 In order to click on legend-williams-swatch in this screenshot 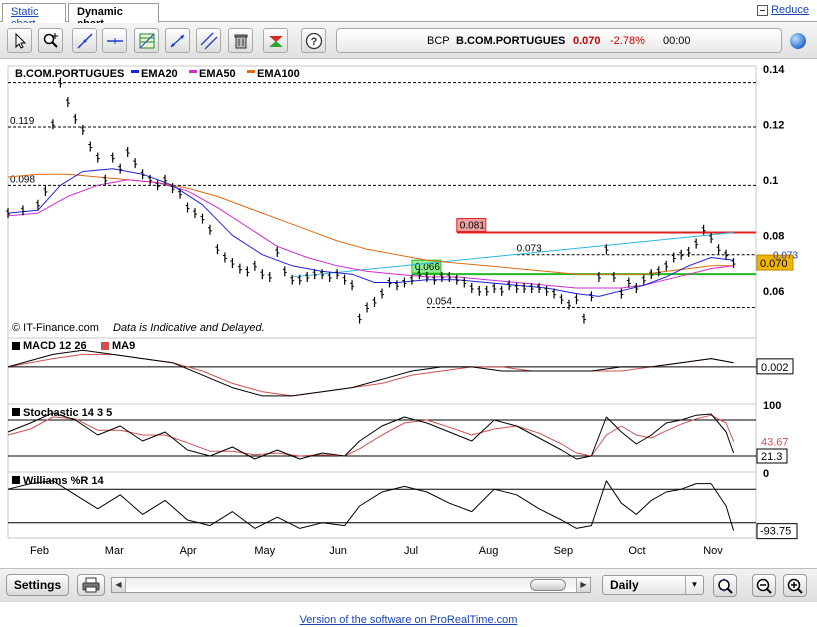, I will do `click(16, 480)`.